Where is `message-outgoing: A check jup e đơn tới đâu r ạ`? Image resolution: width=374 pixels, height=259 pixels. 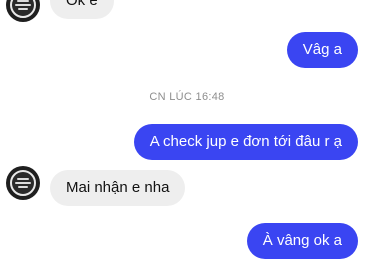
message-outgoing: A check jup e đơn tới đâu r ạ is located at coordinates (245, 142).